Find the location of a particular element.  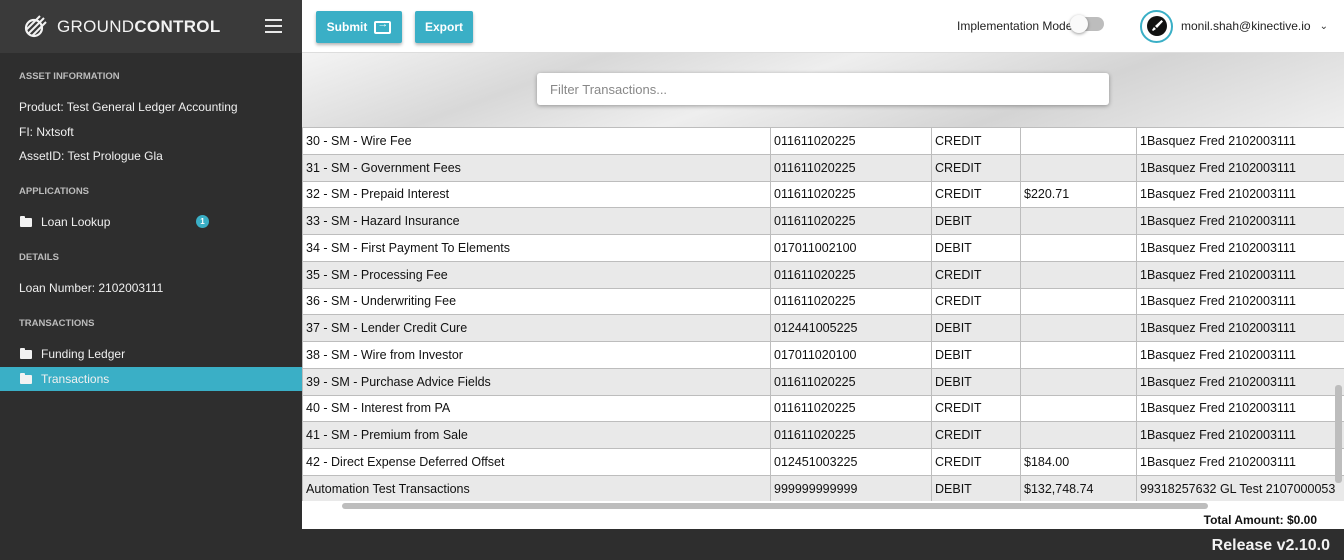

applications-heading: APPLICATIONS is located at coordinates (54, 191).